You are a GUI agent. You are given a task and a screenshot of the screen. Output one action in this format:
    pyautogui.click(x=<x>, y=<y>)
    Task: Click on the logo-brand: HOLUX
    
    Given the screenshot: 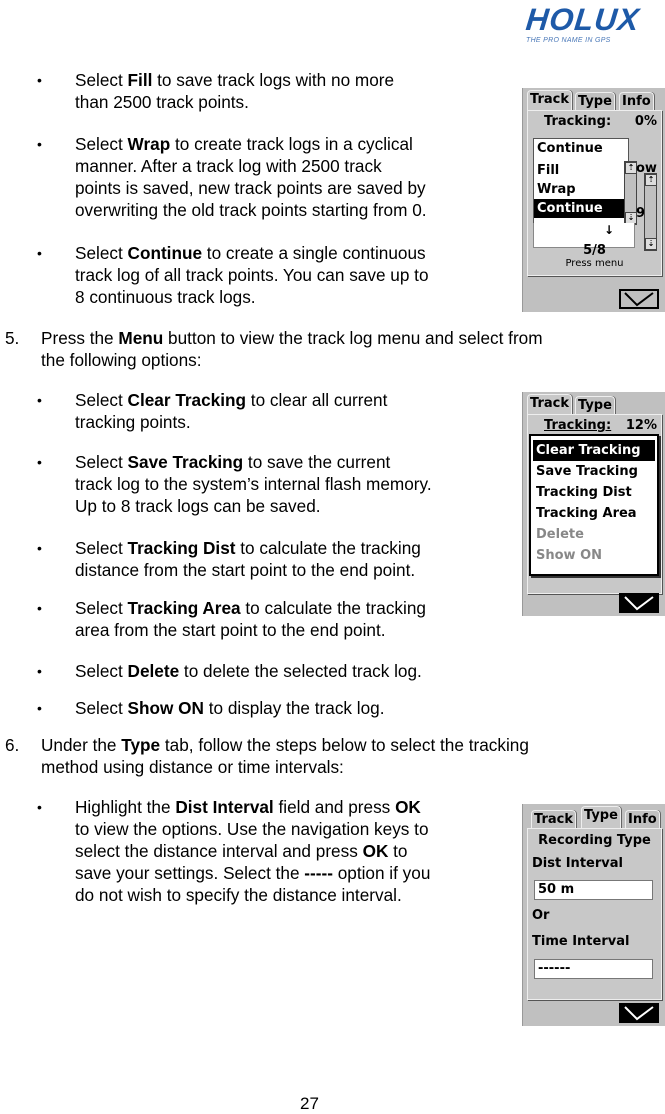 What is the action you would take?
    pyautogui.click(x=583, y=19)
    